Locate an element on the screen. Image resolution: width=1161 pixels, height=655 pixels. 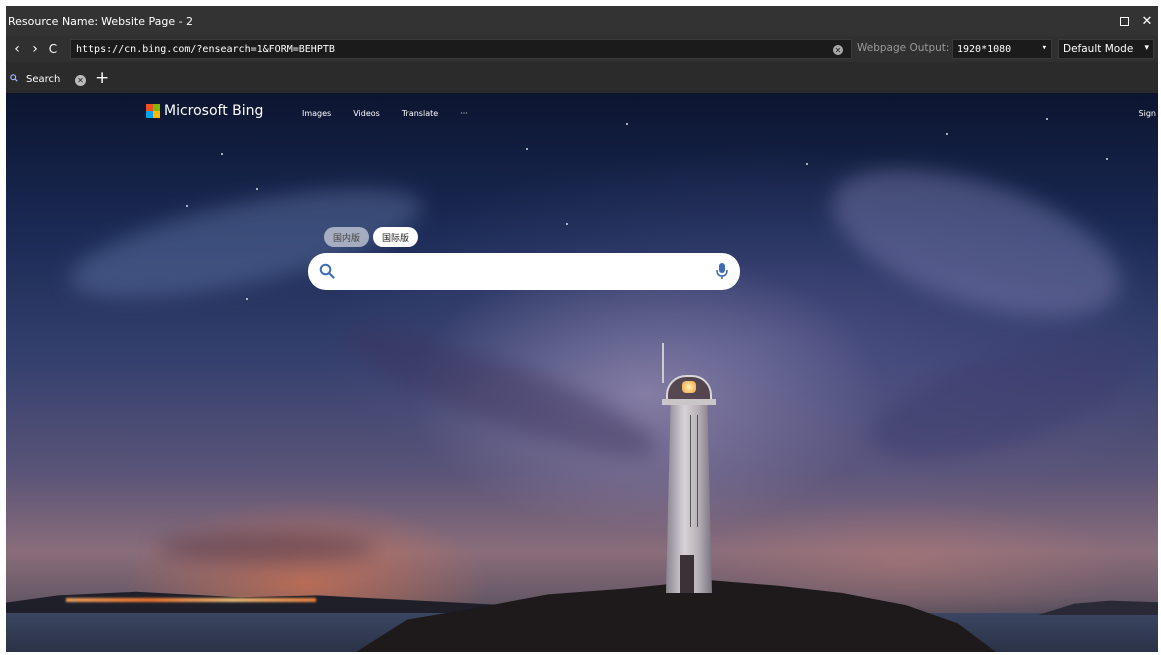
lighthouse-lamp is located at coordinates (689, 387).